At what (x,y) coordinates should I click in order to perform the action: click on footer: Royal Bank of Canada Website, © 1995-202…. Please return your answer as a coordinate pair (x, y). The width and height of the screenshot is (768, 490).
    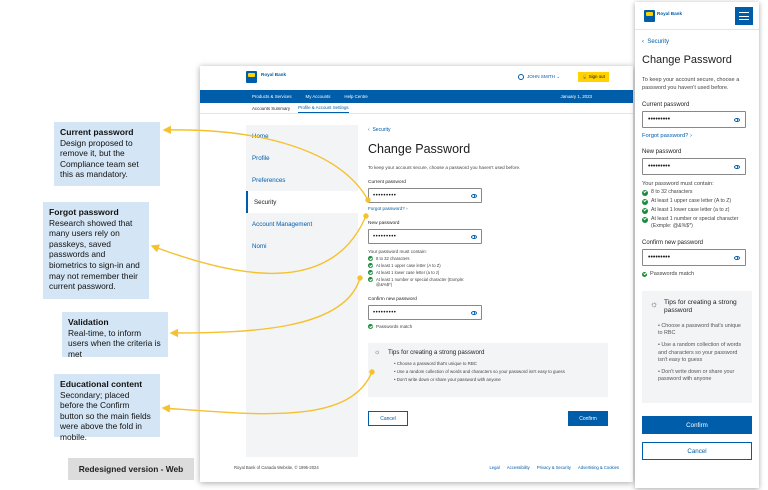
    Looking at the image, I should click on (426, 467).